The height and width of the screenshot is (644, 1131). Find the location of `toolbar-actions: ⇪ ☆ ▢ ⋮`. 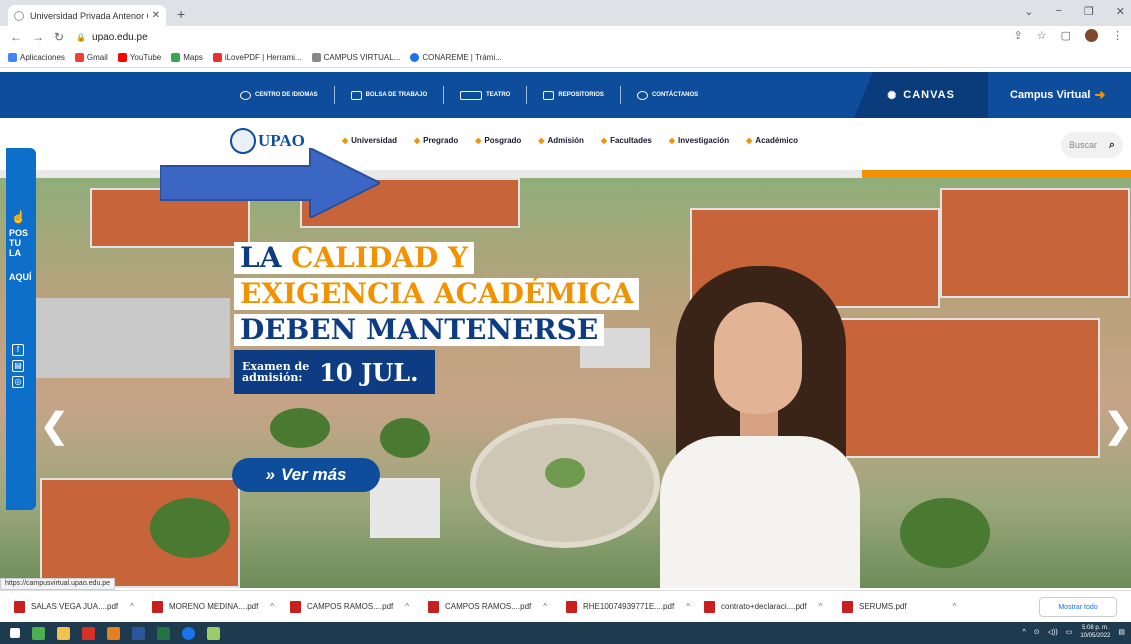

toolbar-actions: ⇪ ☆ ▢ ⋮ is located at coordinates (1068, 35).